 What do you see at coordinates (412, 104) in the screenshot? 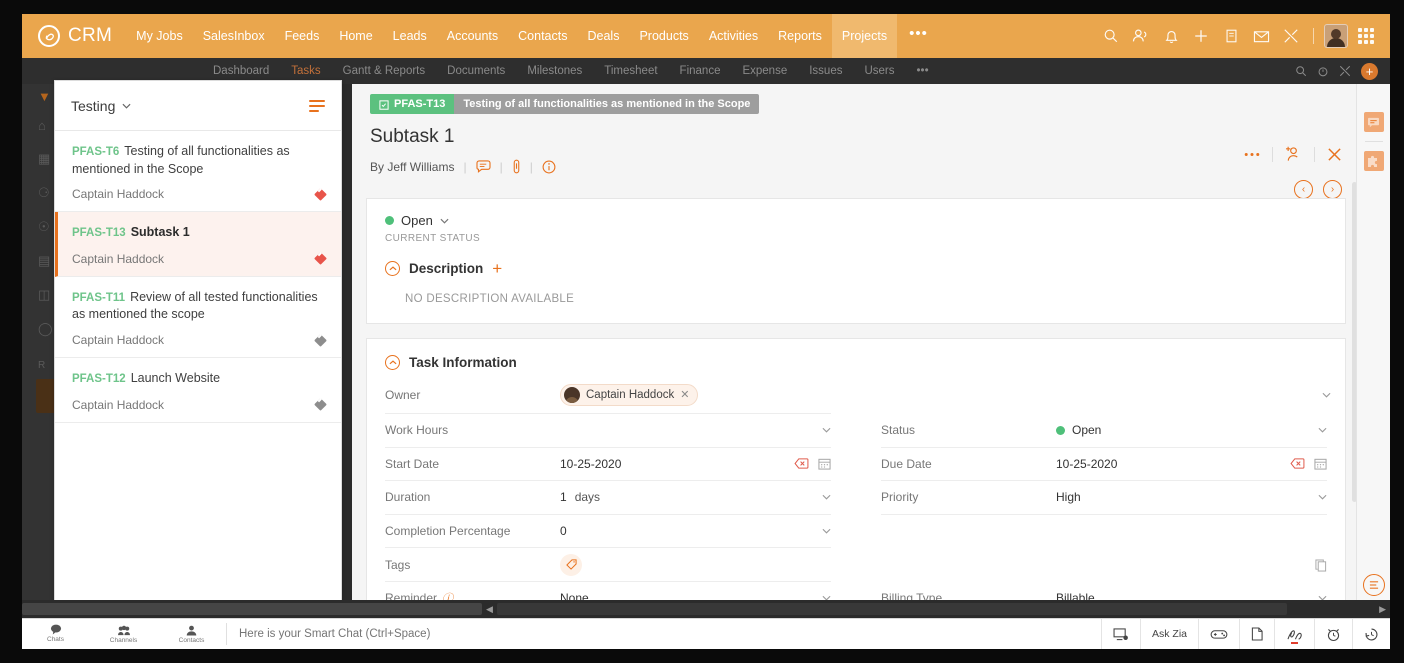
I see `breadcrumb-task-badge: PFAS-T13` at bounding box center [412, 104].